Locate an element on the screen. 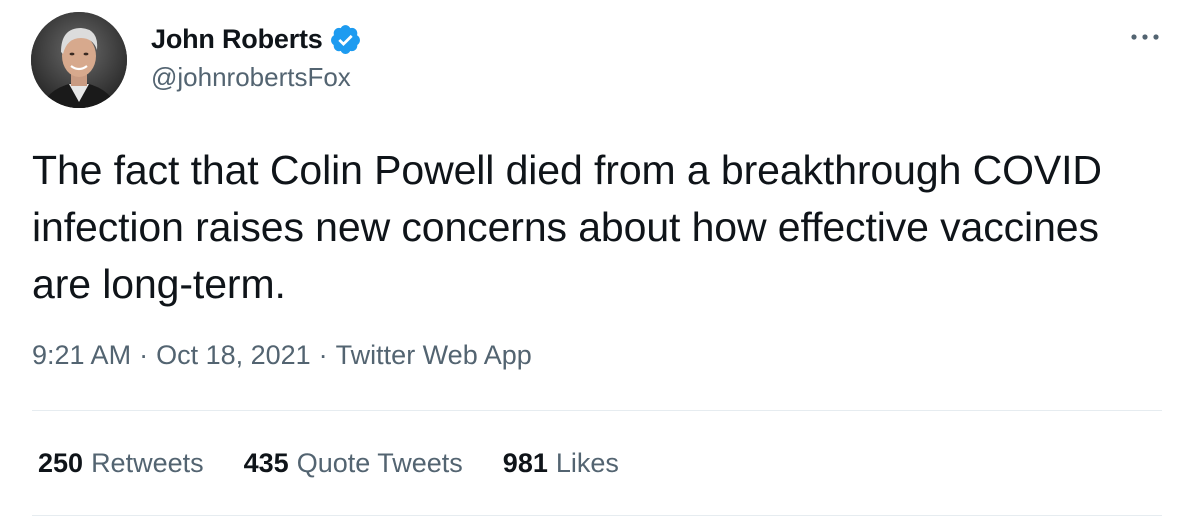  retweets-label: Retweets is located at coordinates (147, 463).